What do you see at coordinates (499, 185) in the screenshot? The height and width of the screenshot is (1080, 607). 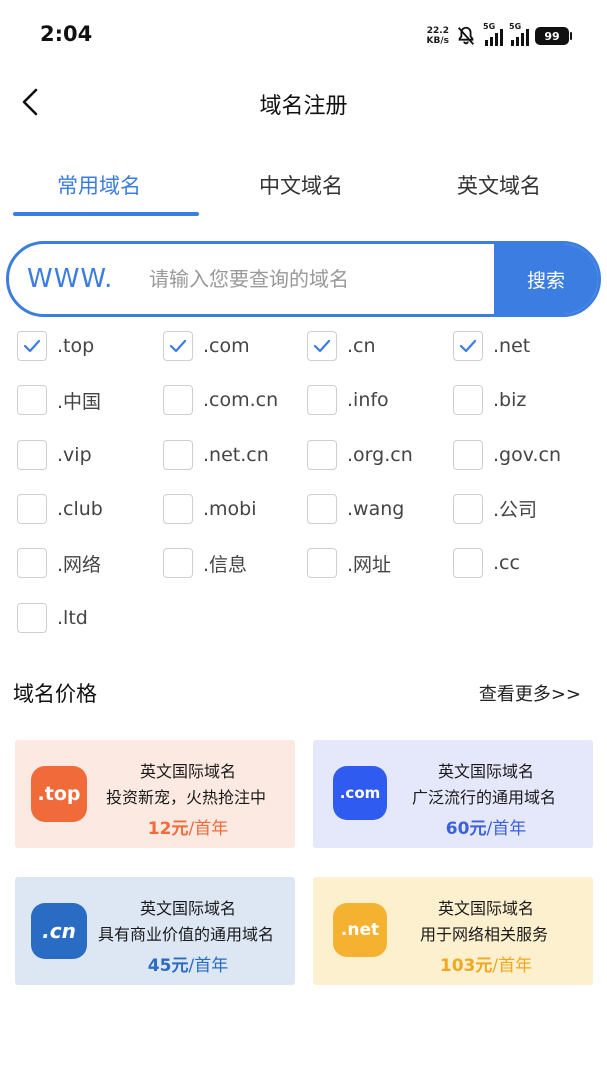 I see `tab-english-domains: 英文域名` at bounding box center [499, 185].